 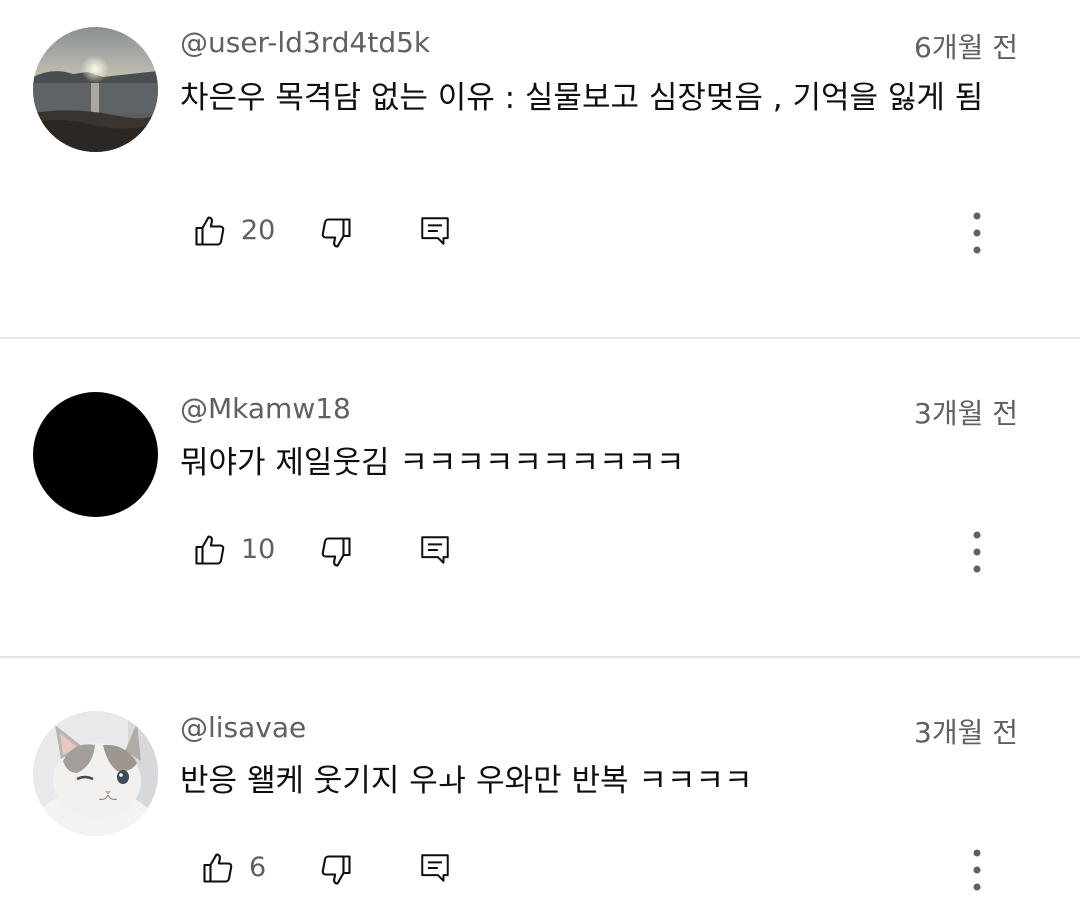 I want to click on comment-actions: 20, so click(x=540, y=232).